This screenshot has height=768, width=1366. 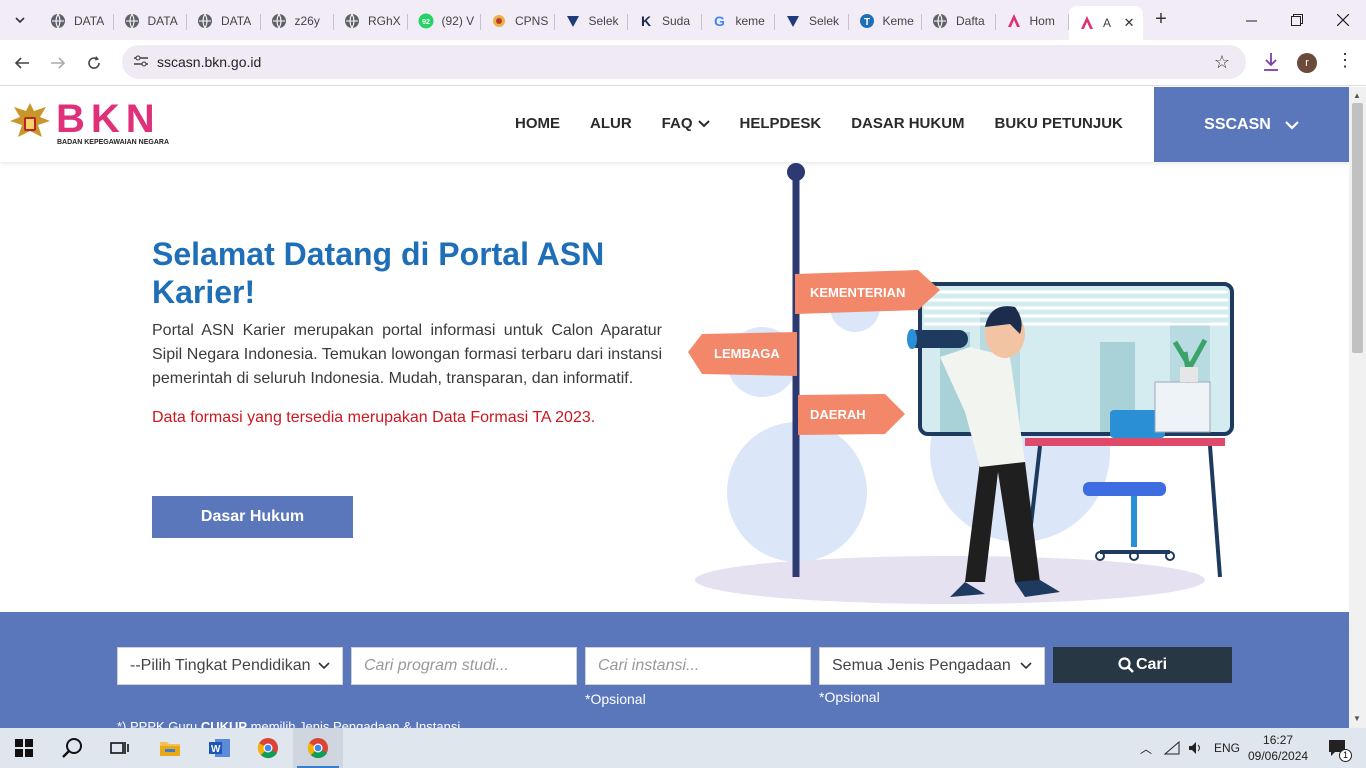 I want to click on dasar-hukum-button: Dasar Hukum, so click(x=252, y=517).